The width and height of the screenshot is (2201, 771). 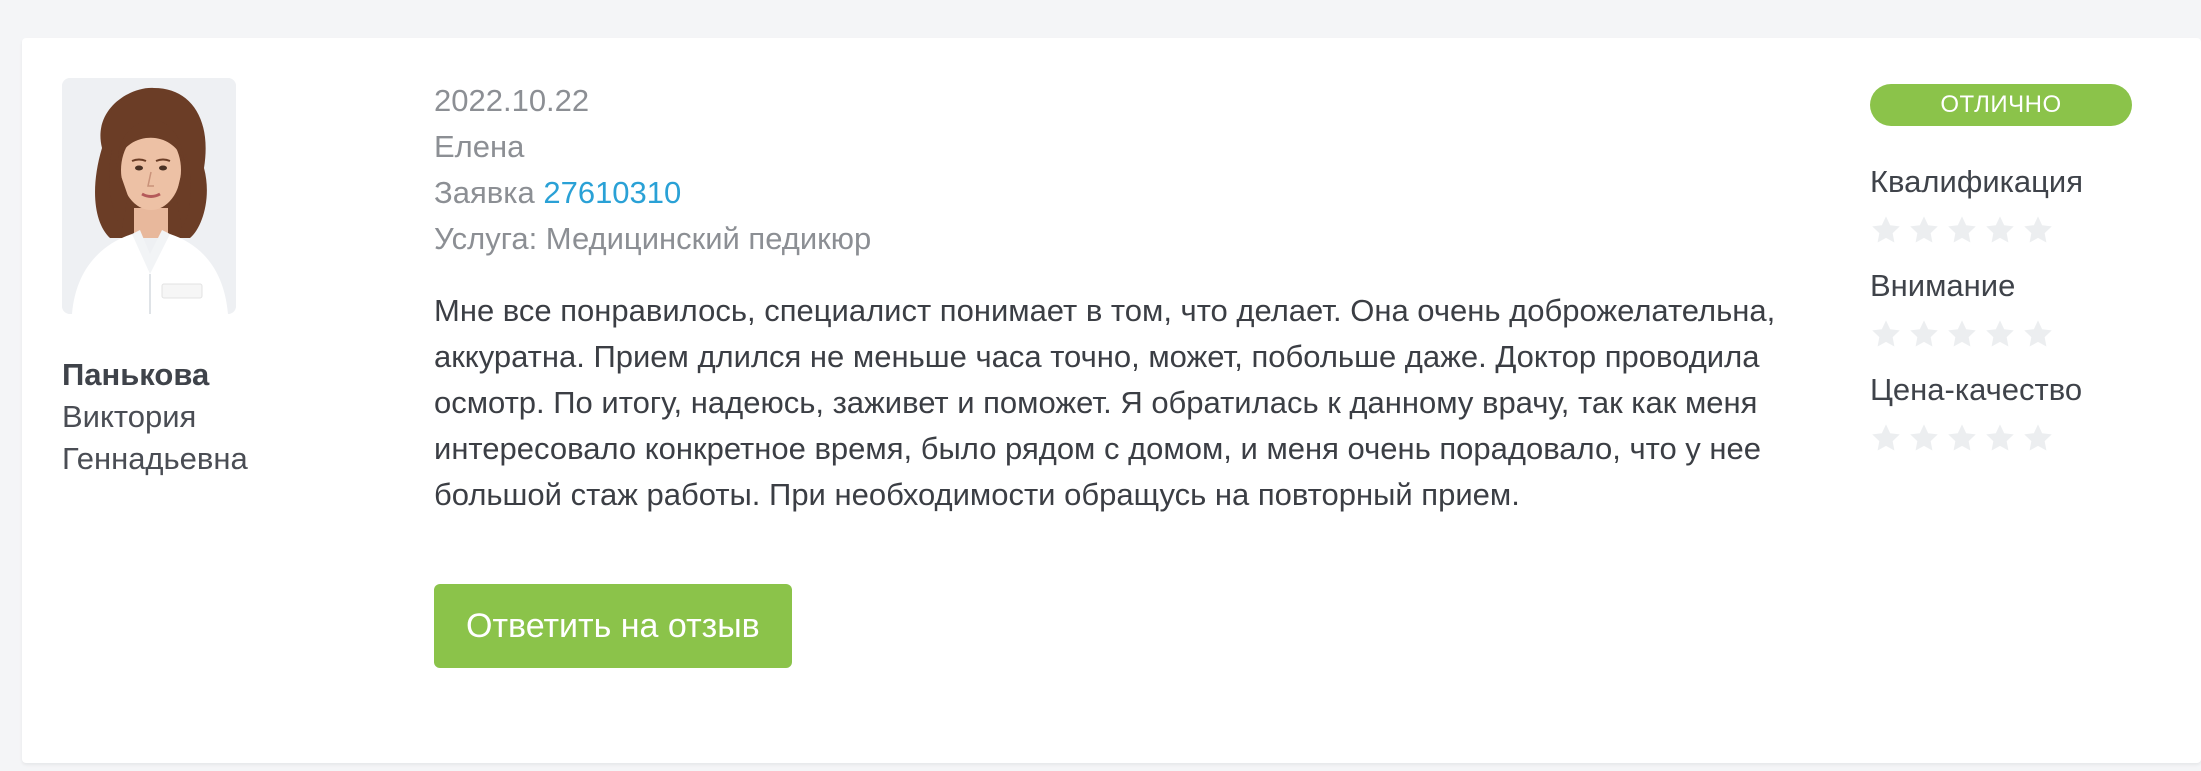 I want to click on rating-label: Квалификация, so click(x=1976, y=181).